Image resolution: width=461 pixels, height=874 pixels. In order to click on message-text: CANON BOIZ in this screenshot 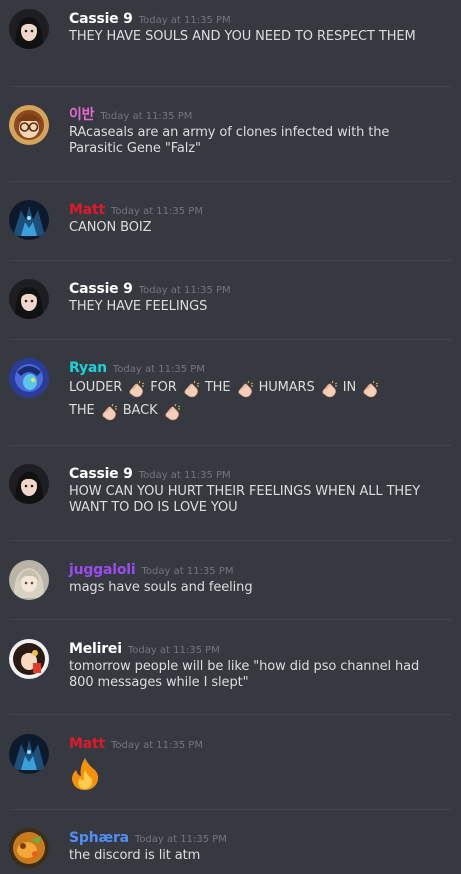, I will do `click(110, 227)`.